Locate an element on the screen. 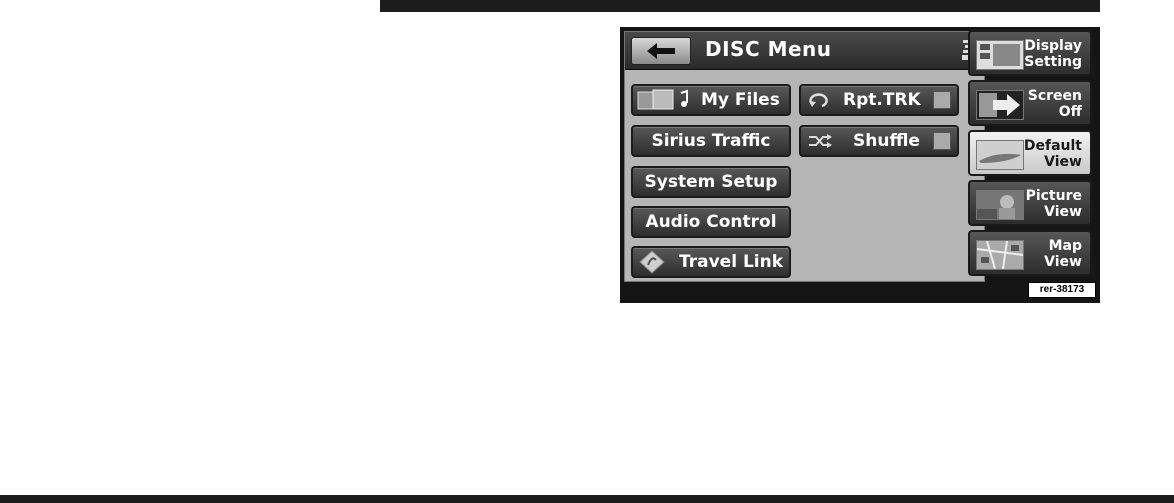  travel-link-label: Travel Link is located at coordinates (731, 262).